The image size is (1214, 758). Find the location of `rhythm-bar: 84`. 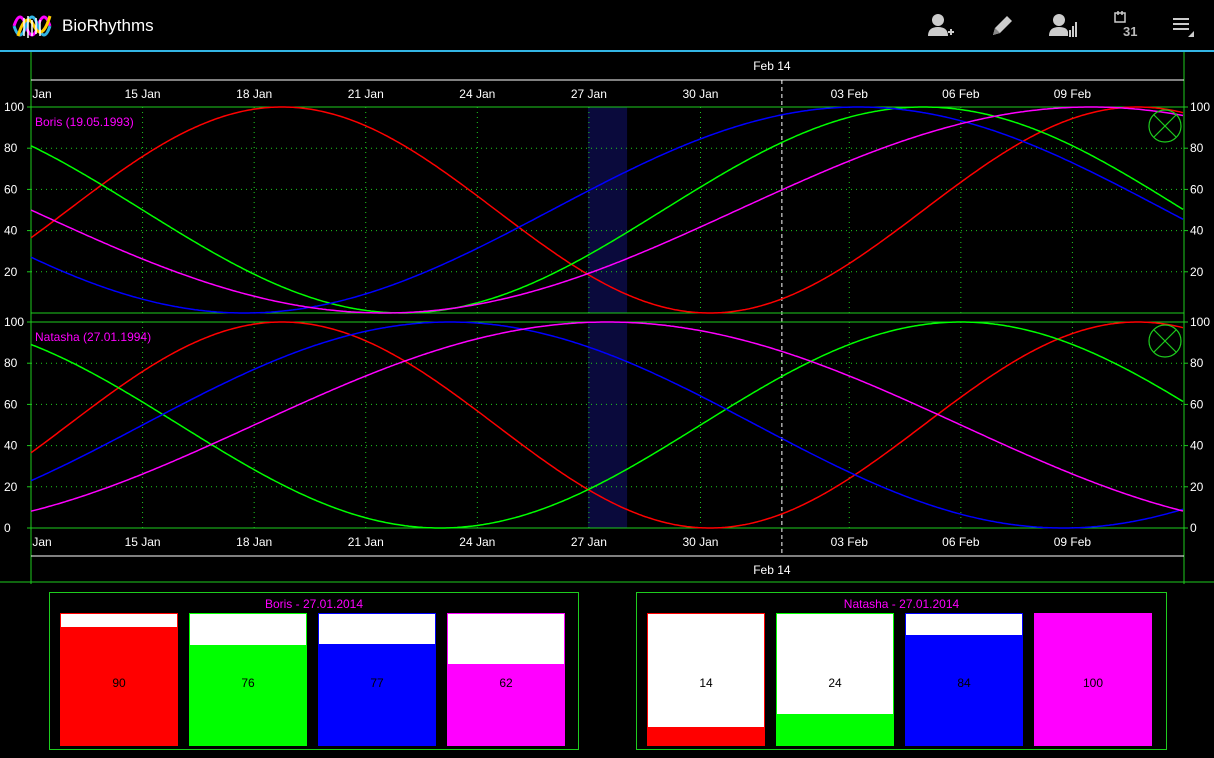

rhythm-bar: 84 is located at coordinates (964, 679).